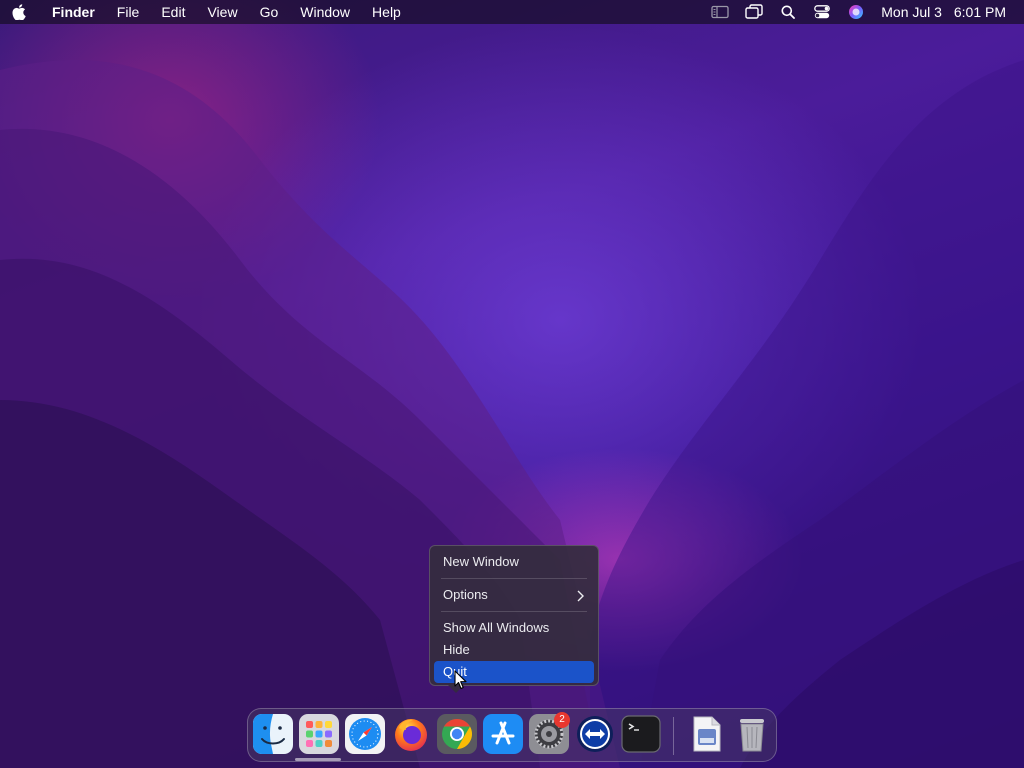 The image size is (1024, 768). Describe the element at coordinates (706, 734) in the screenshot. I see `preview-icon` at that location.